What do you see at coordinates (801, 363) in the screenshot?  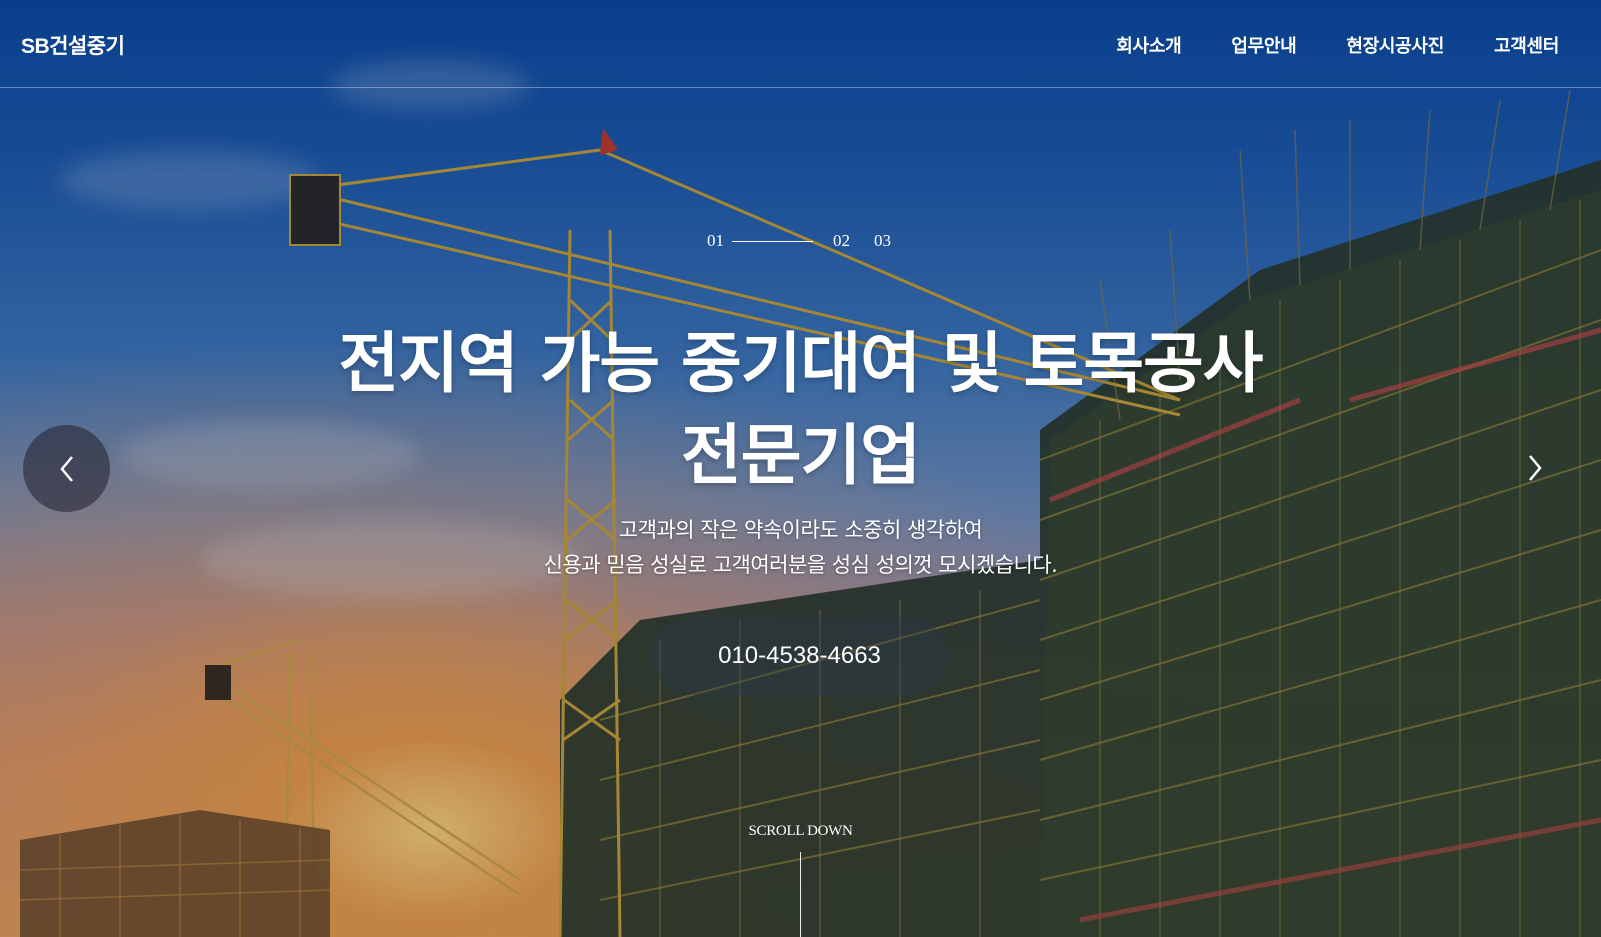 I see `hero-title-line1: 전지역 가능 중기대여 및 토목공사` at bounding box center [801, 363].